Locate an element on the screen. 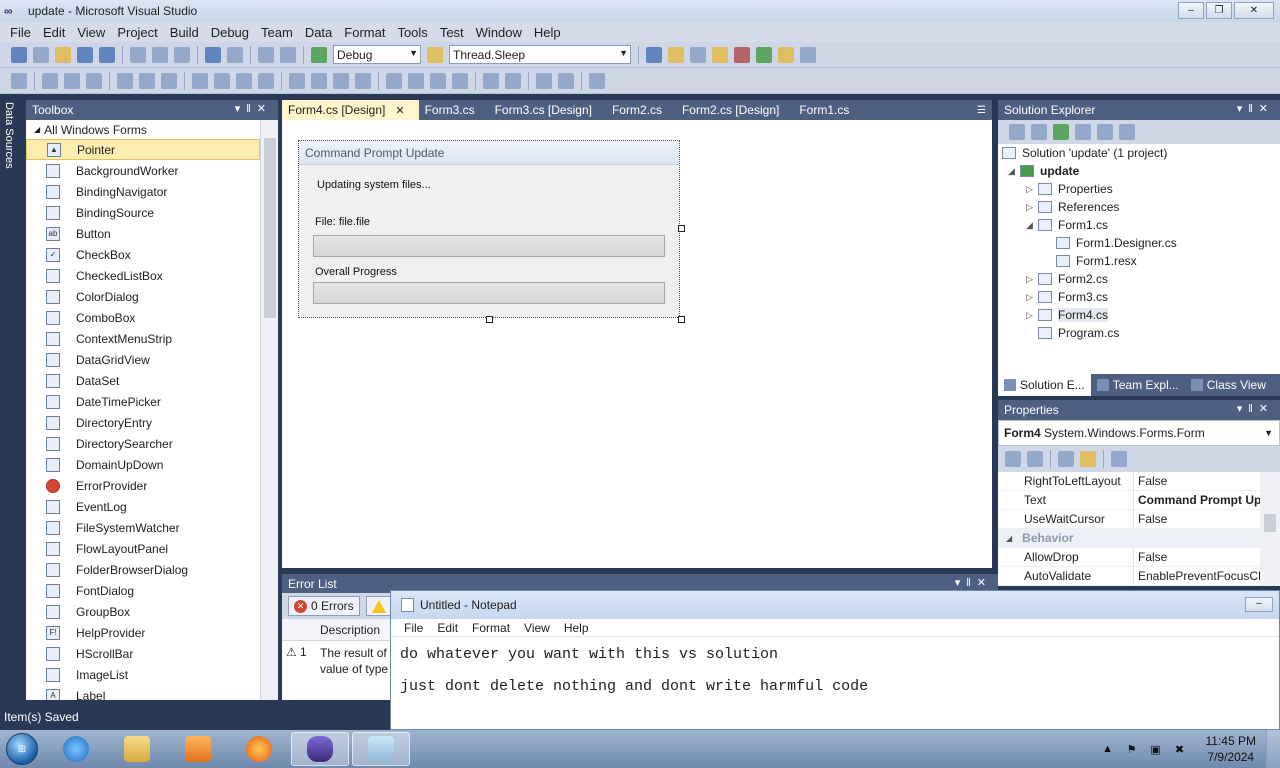  scroll-thumb is located at coordinates (1270, 523).